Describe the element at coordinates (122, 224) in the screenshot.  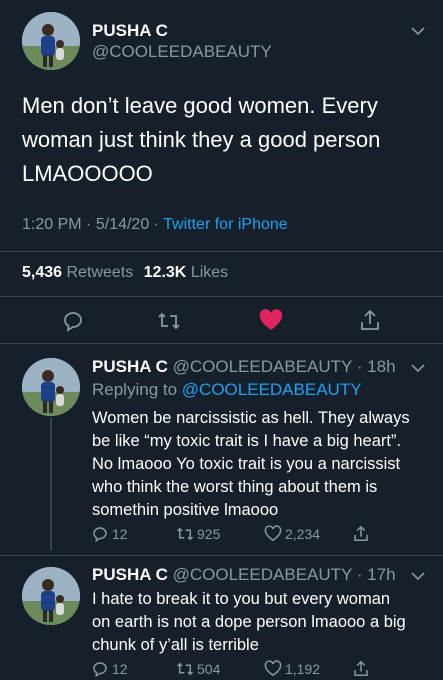
I see `tweet-date: 5/14/20` at that location.